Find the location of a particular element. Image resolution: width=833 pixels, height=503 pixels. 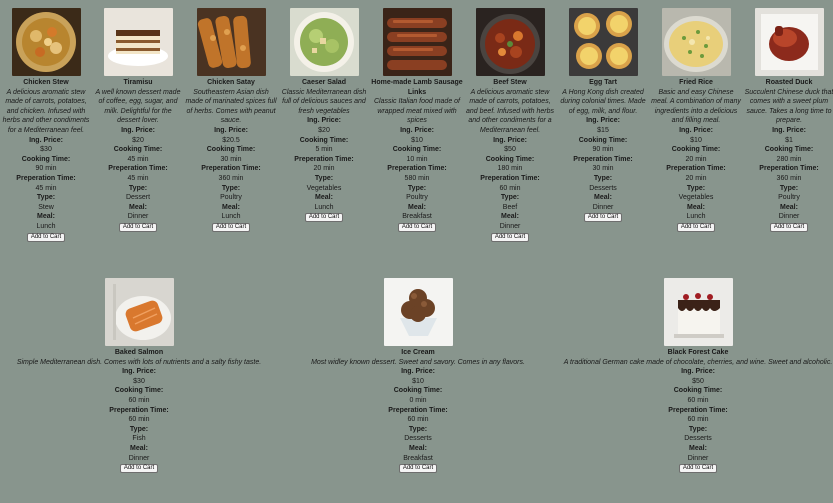

type-value: Beef is located at coordinates (510, 207).